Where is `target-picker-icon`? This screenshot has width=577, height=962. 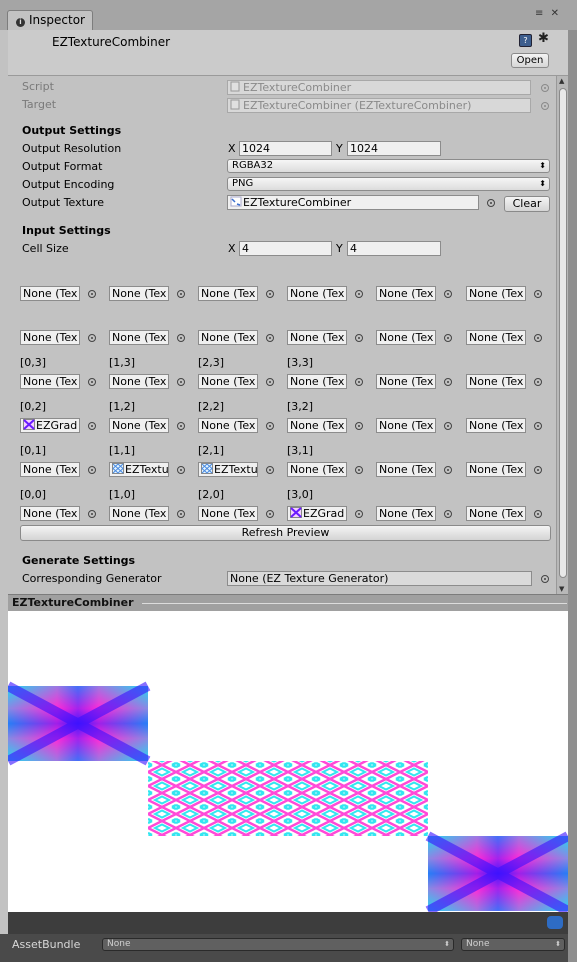
target-picker-icon is located at coordinates (545, 106).